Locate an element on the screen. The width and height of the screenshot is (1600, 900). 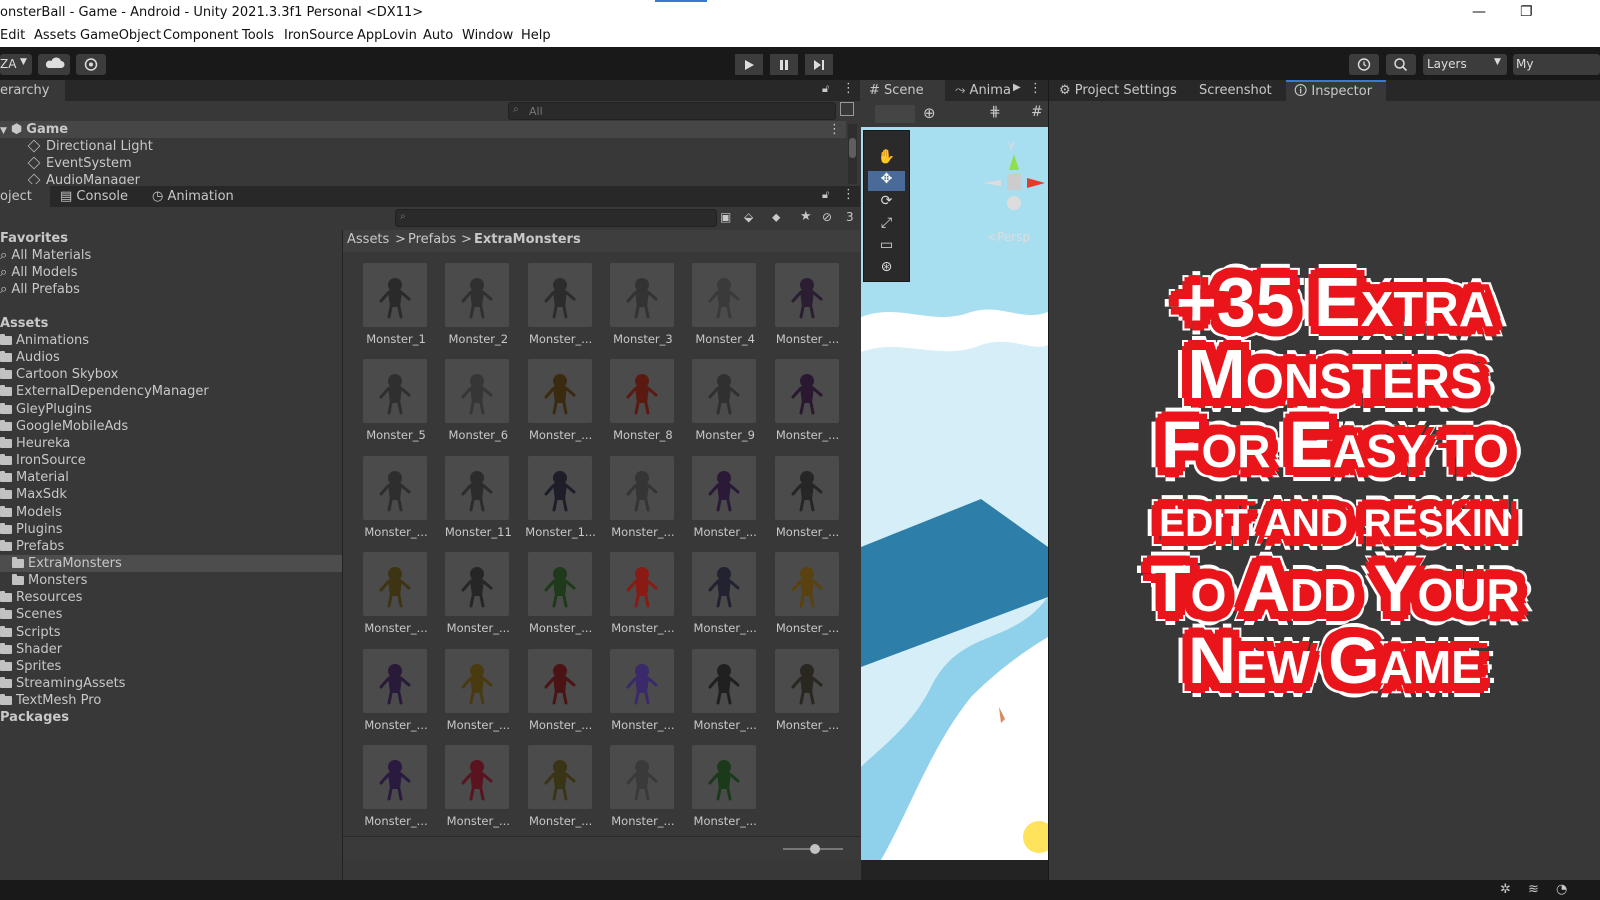
folder-item: Scripts is located at coordinates (171, 632).